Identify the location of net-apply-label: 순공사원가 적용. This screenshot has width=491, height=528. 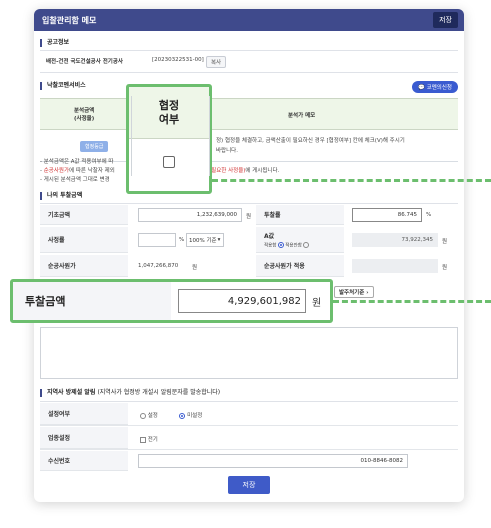
(300, 266).